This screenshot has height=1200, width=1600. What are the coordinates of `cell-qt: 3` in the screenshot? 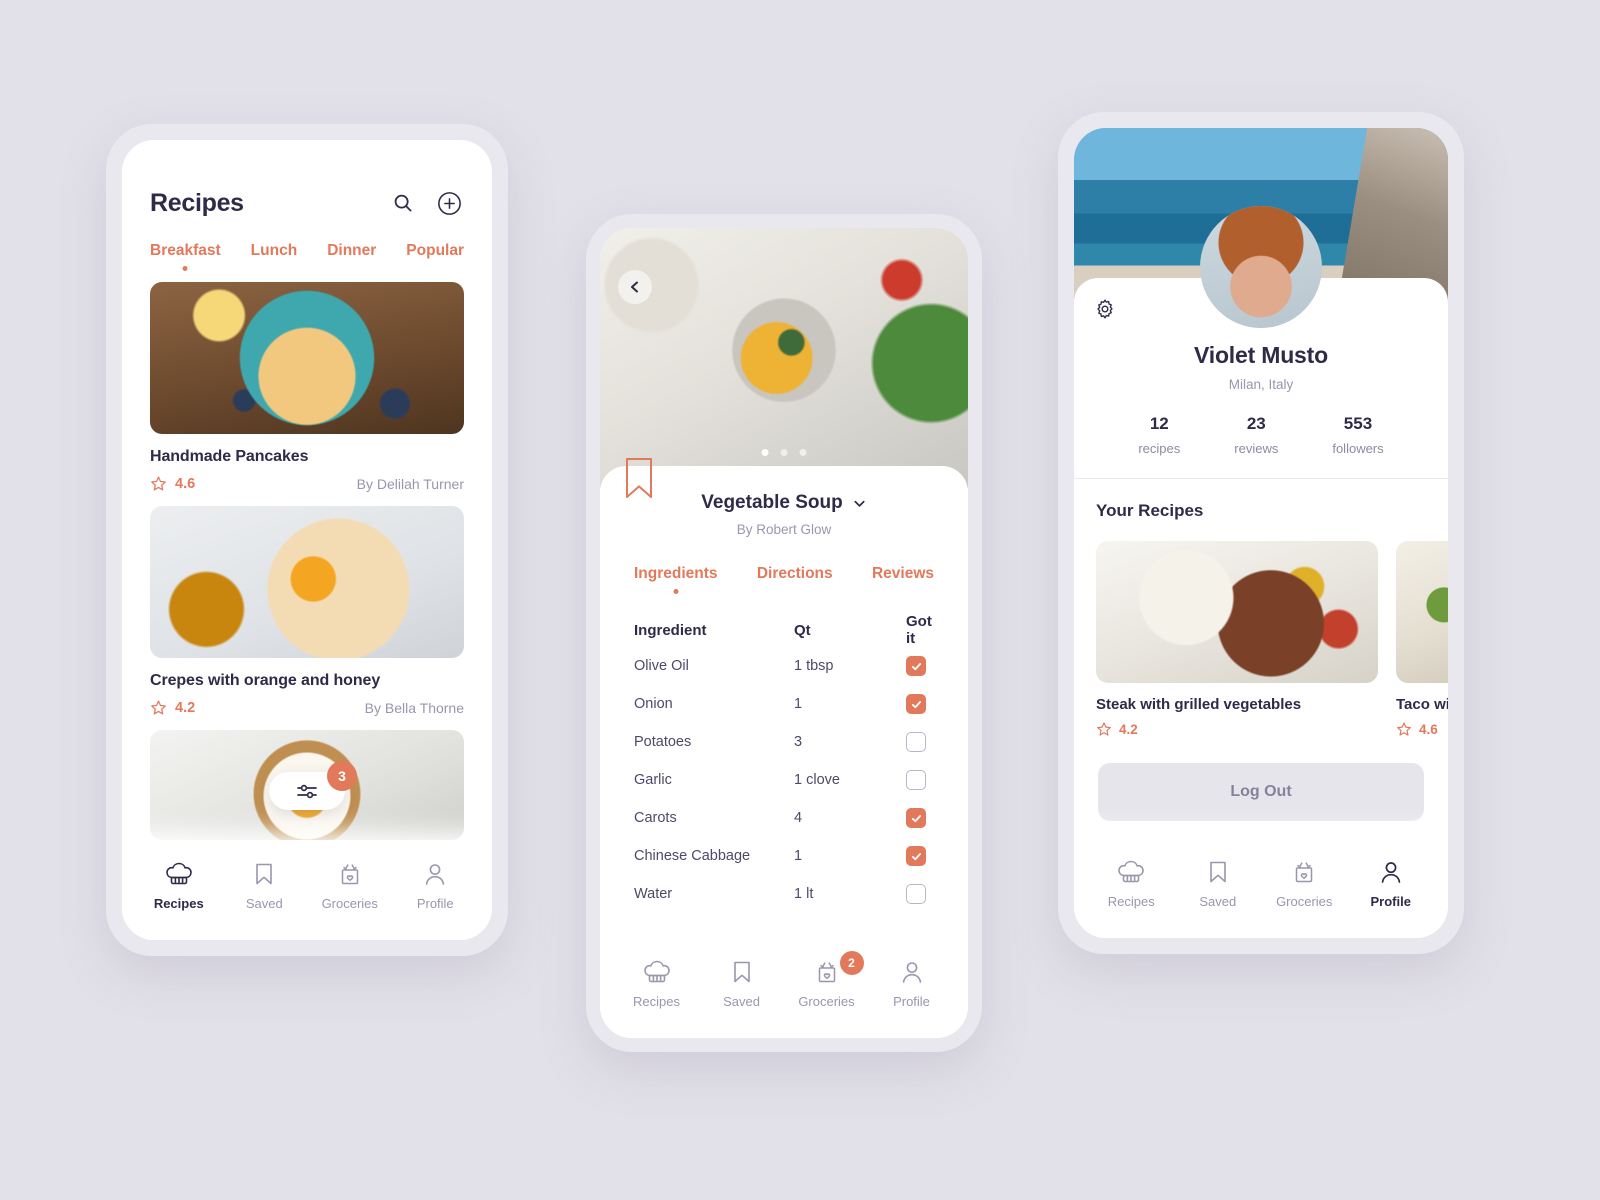 It's located at (798, 742).